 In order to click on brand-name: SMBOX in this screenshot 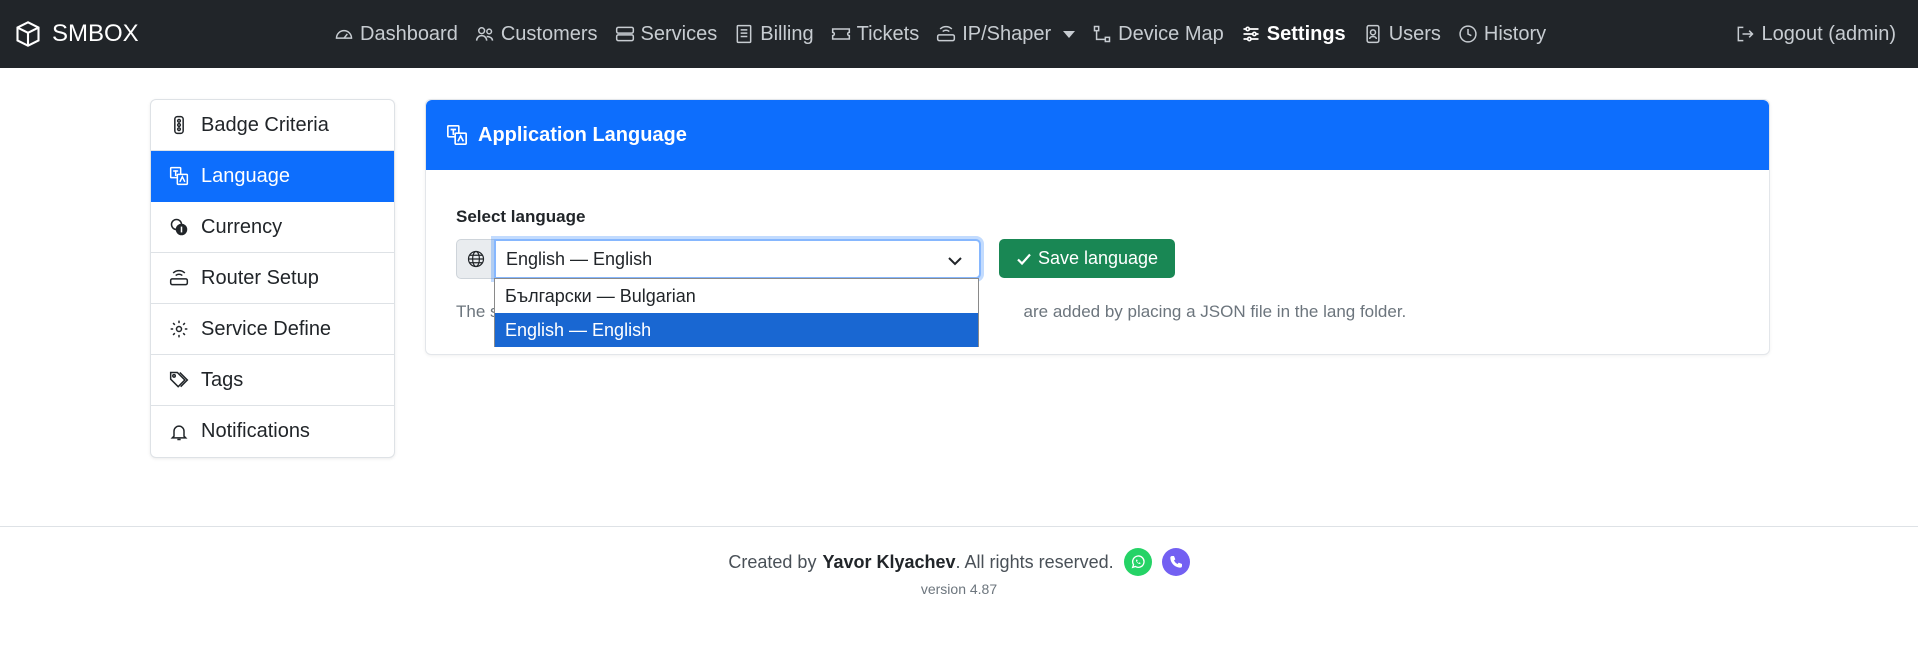, I will do `click(95, 33)`.